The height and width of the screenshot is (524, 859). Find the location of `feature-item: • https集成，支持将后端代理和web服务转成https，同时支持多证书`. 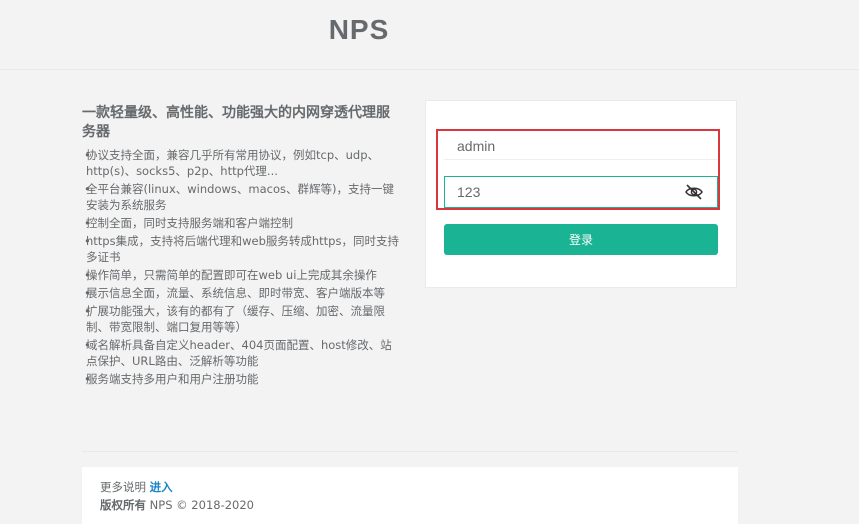

feature-item: • https集成，支持将后端代理和web服务转成https，同时支持多证书 is located at coordinates (241, 248).